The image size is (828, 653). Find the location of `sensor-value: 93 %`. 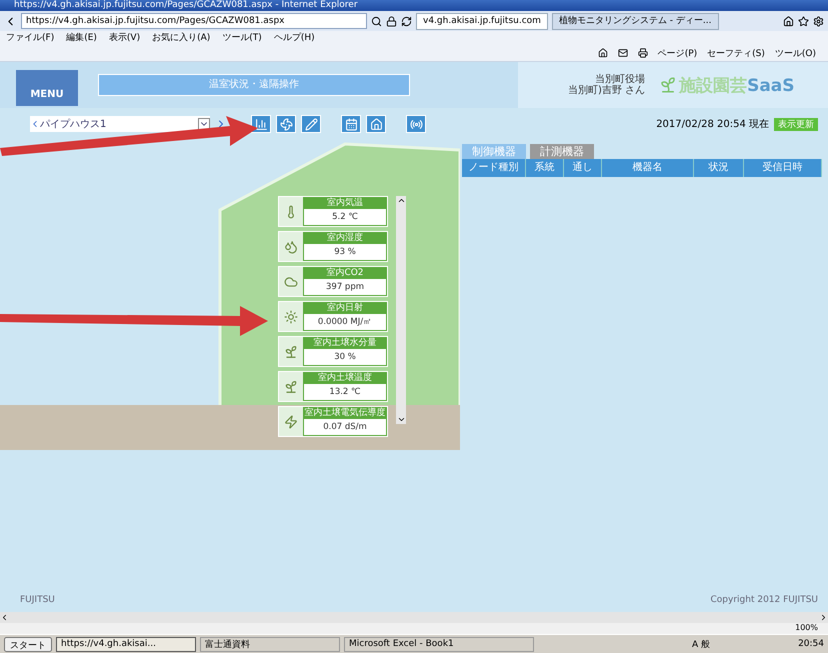

sensor-value: 93 % is located at coordinates (345, 252).